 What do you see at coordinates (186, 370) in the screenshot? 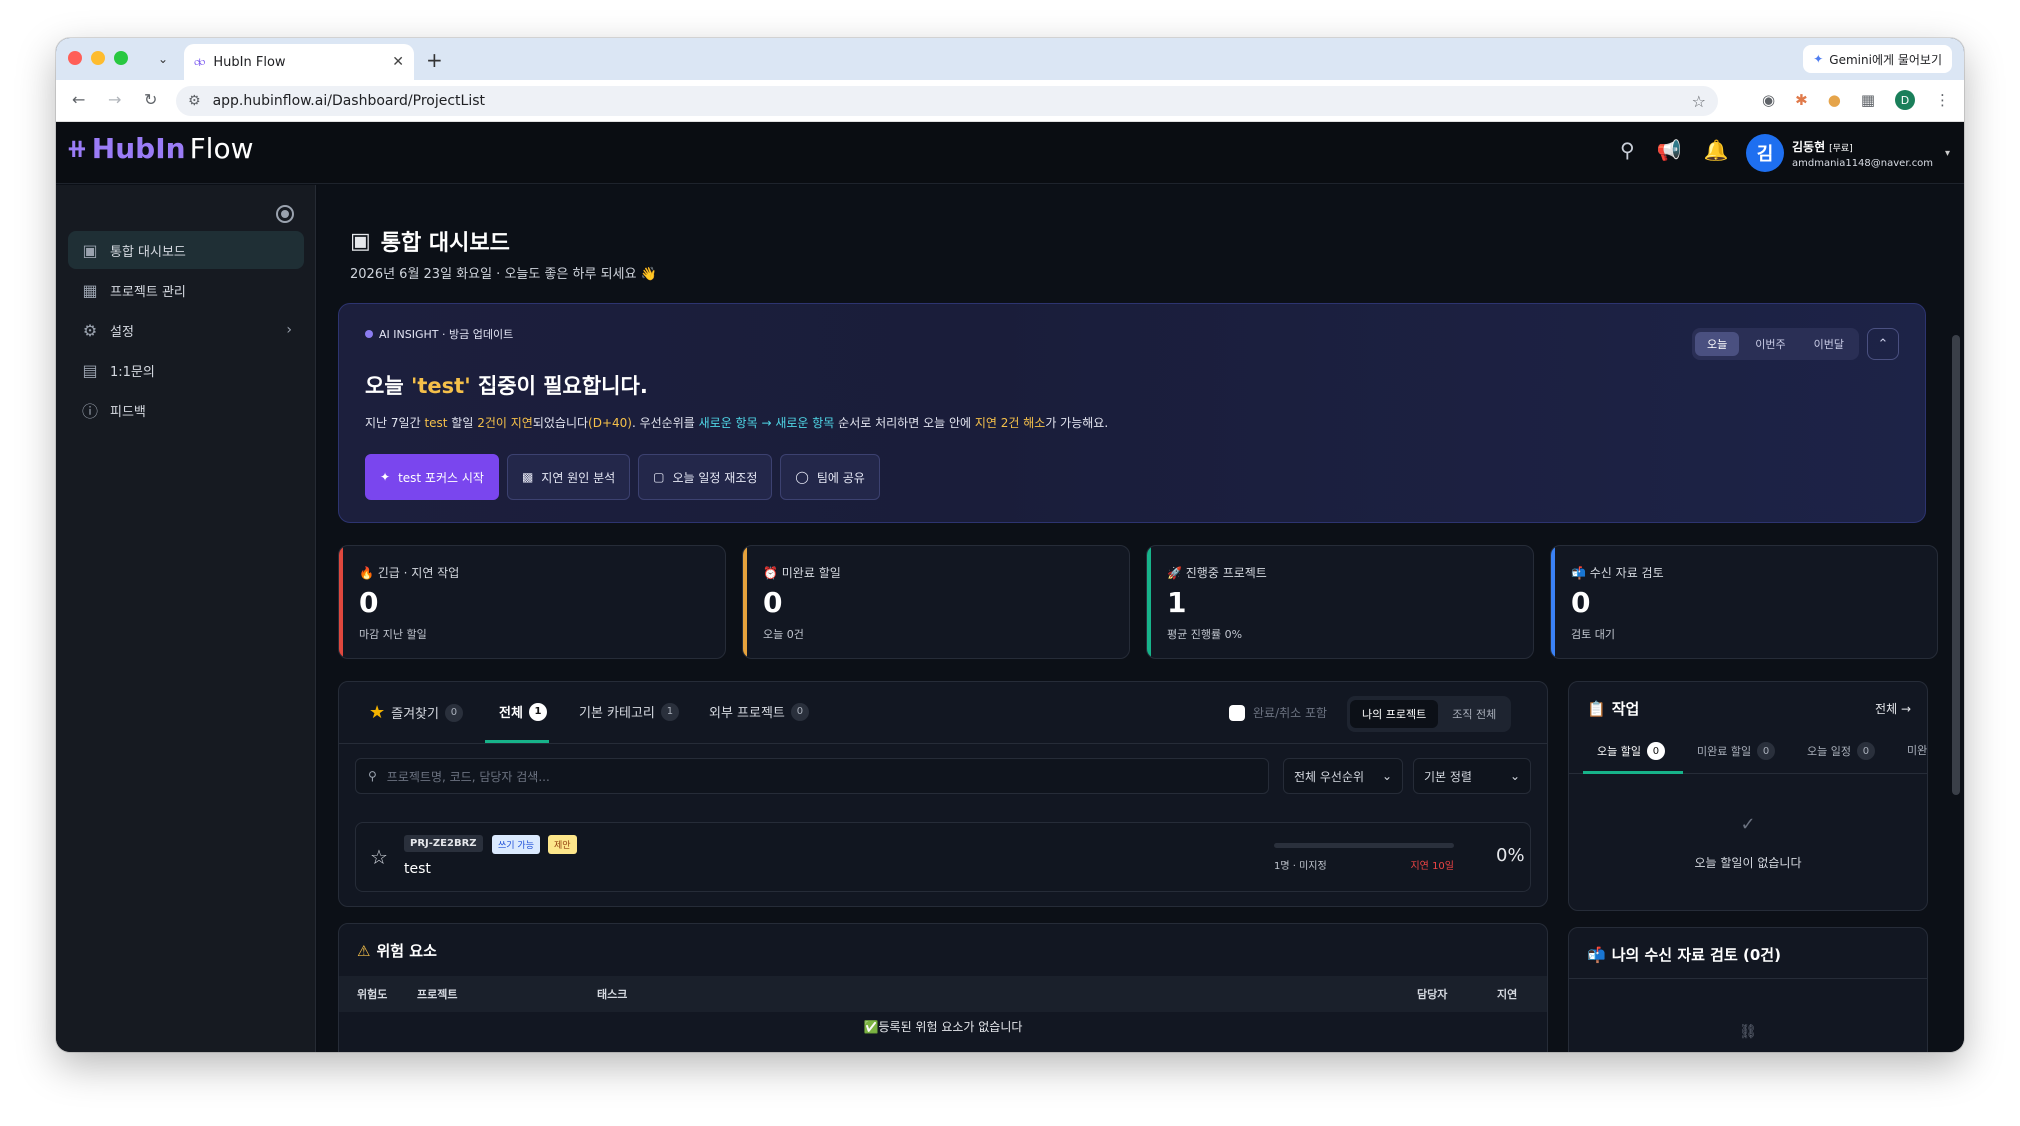
I see `sidebar-item-inquiry: ▤ 1:1문의` at bounding box center [186, 370].